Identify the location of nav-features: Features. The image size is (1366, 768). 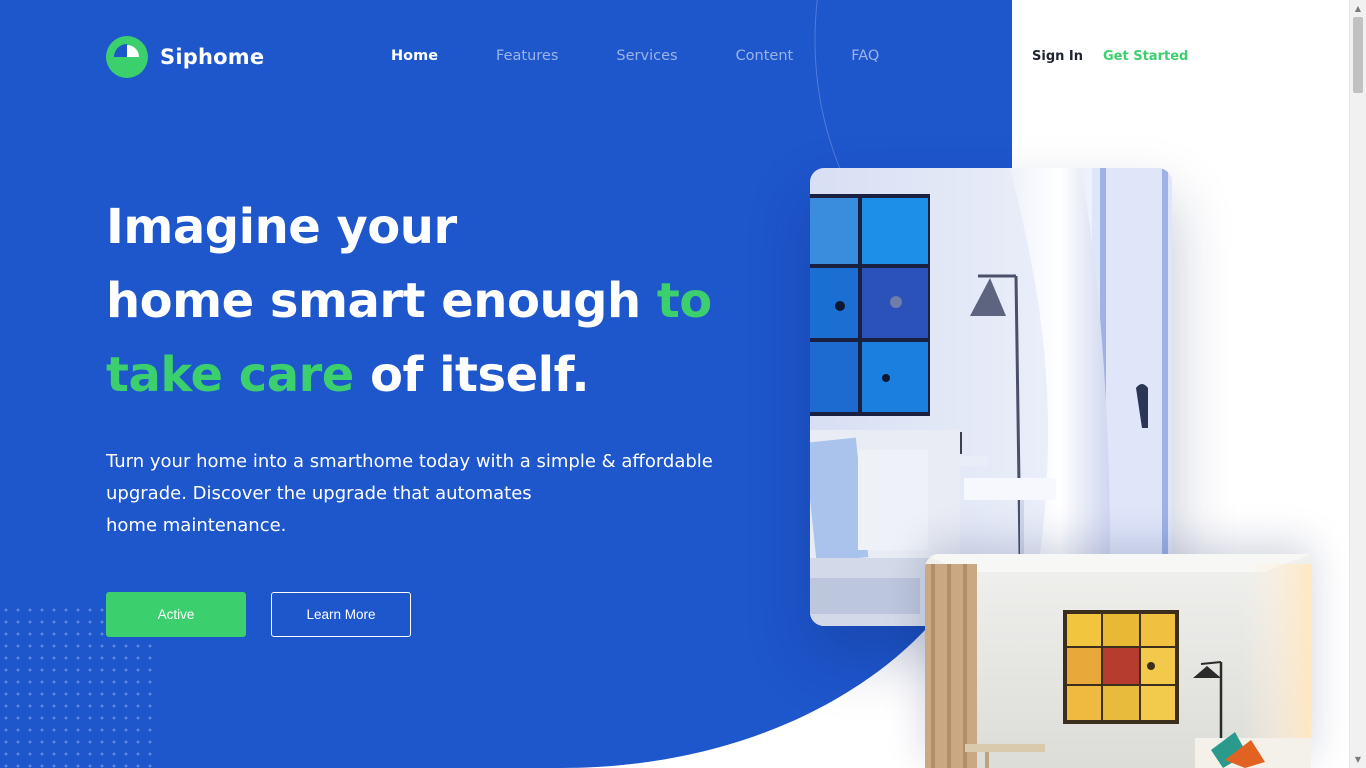
(527, 56).